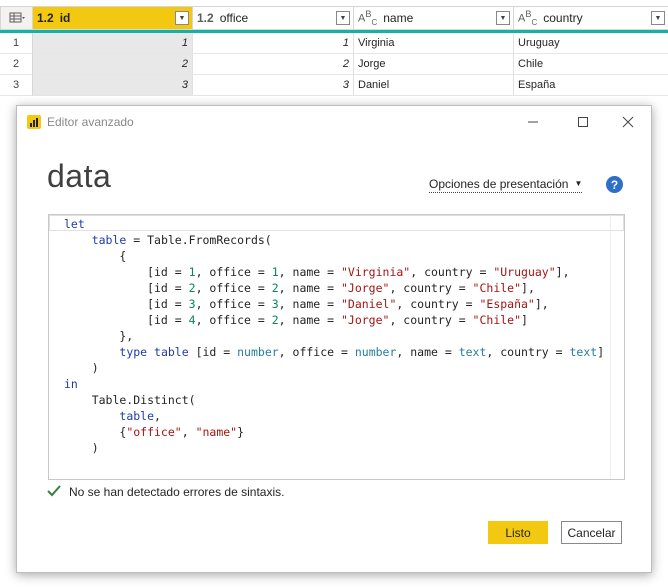 This screenshot has height=587, width=668. I want to click on column-name: name, so click(398, 18).